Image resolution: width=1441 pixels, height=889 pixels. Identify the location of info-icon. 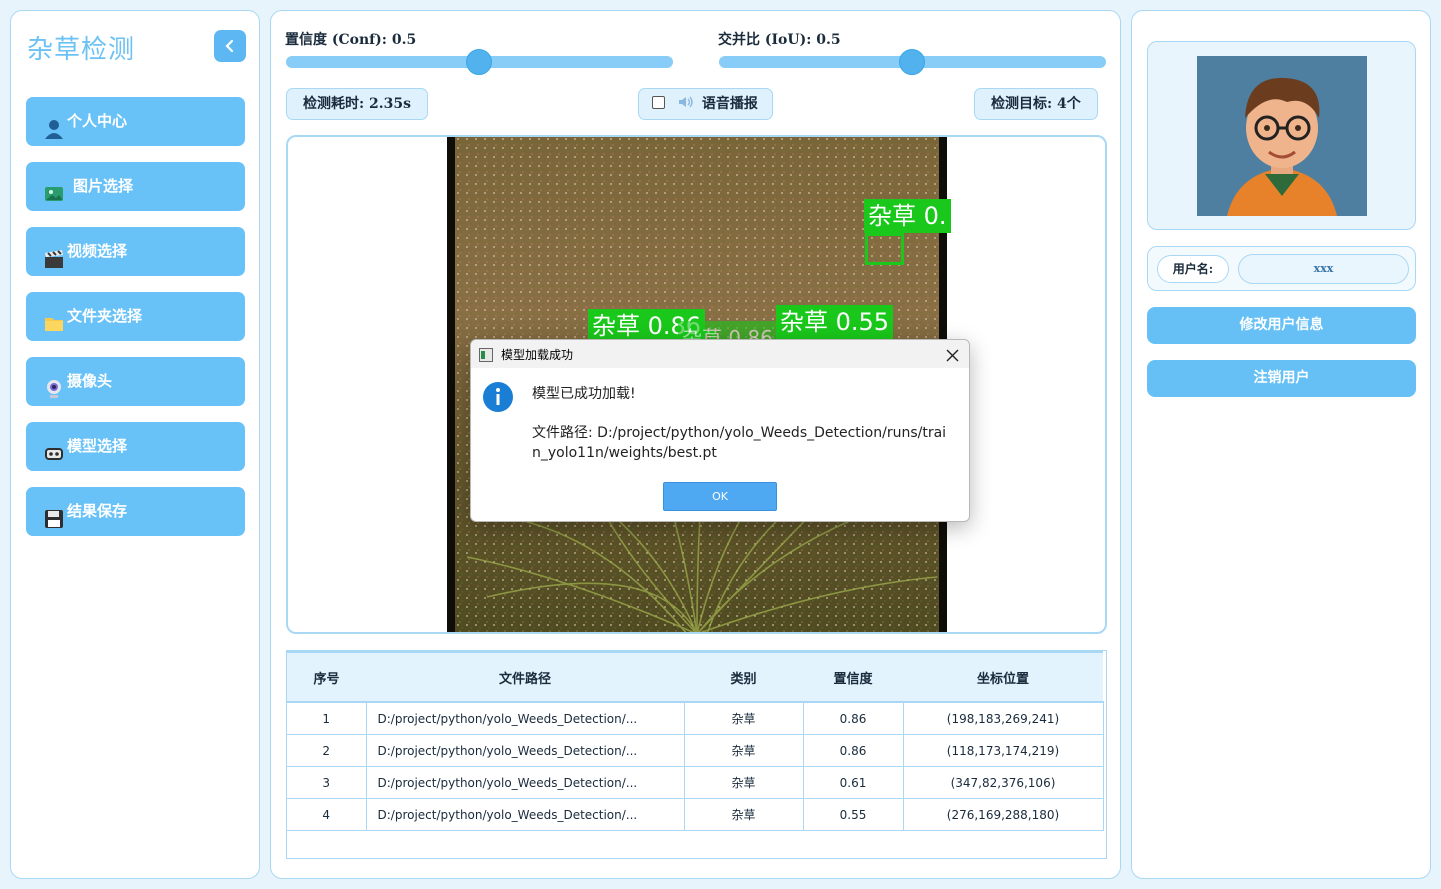
(498, 397).